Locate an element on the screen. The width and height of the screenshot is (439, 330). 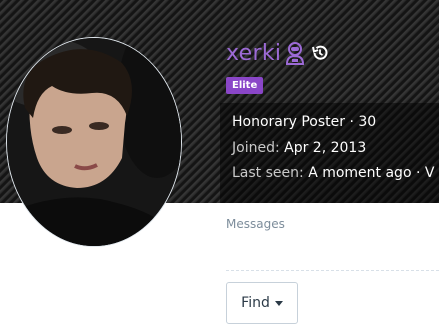
divider is located at coordinates (332, 270).